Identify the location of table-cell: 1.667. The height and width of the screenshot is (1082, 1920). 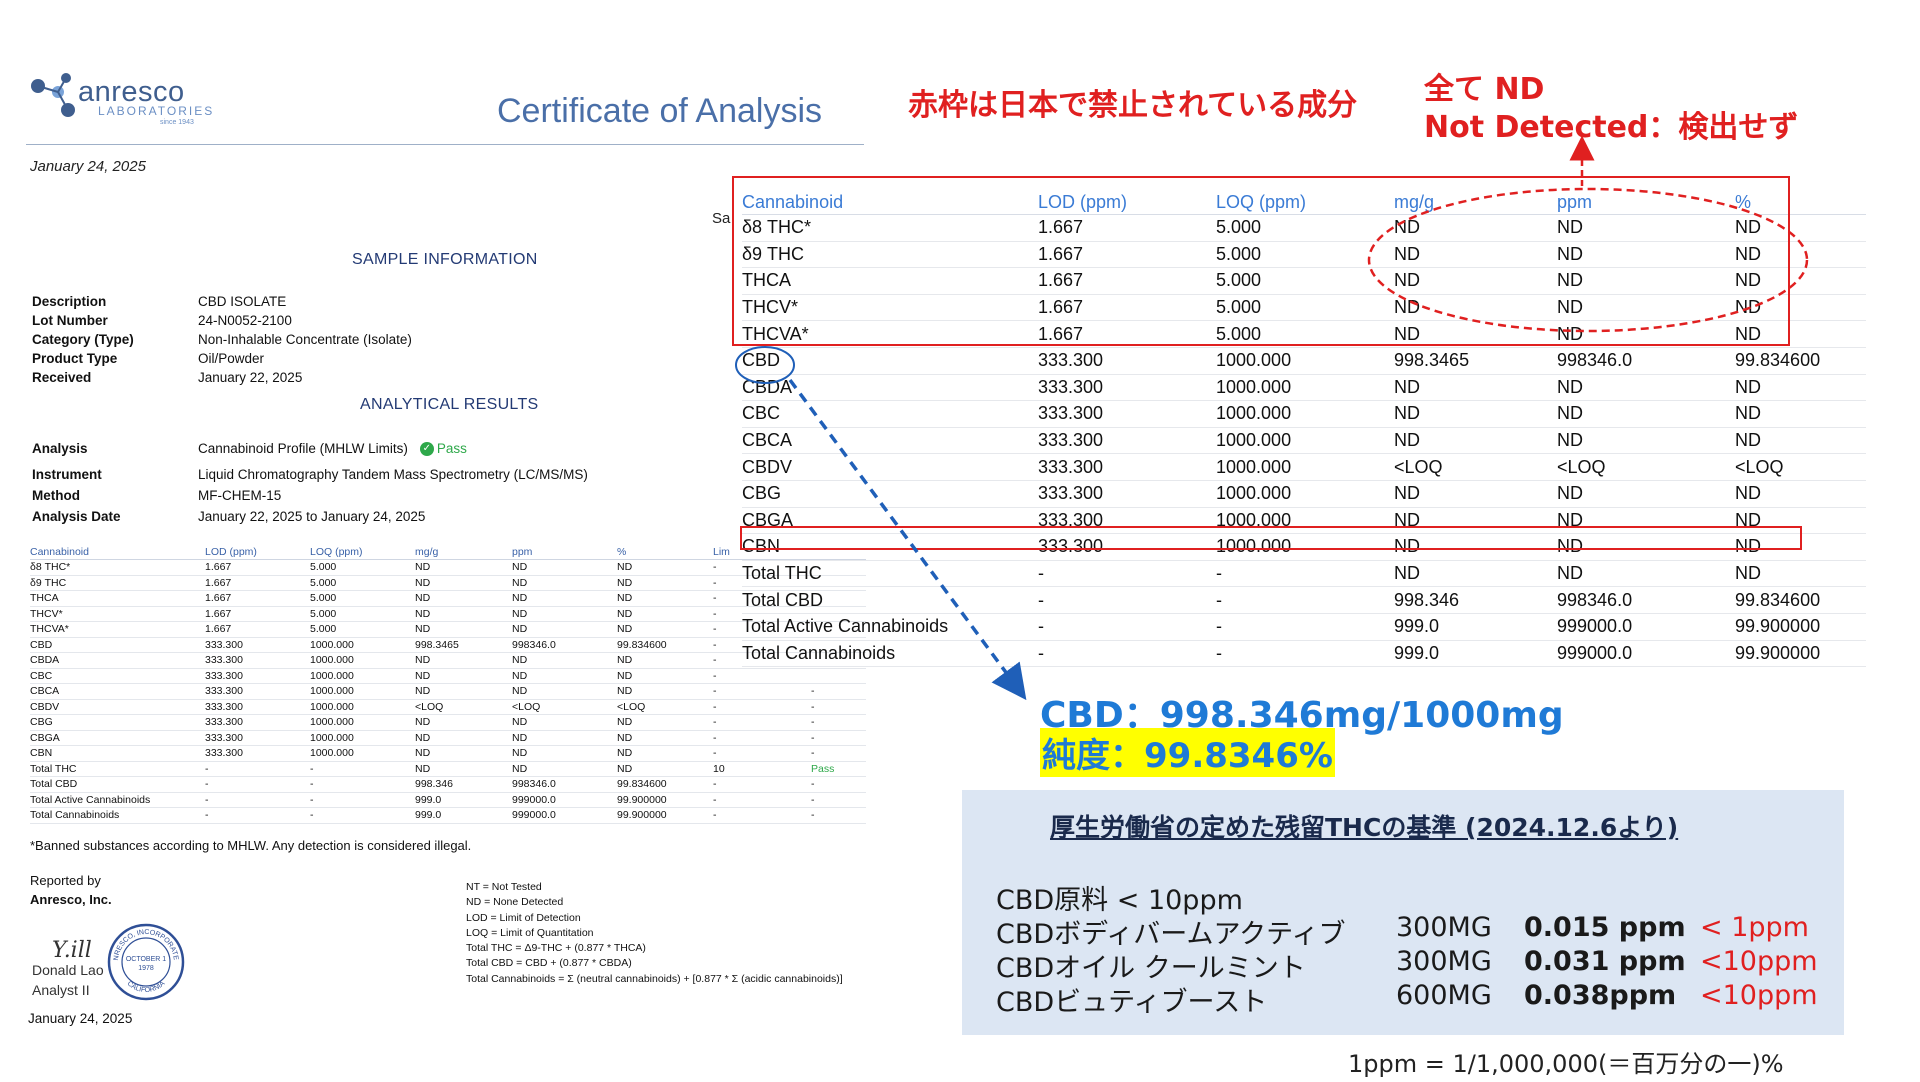
(257, 598).